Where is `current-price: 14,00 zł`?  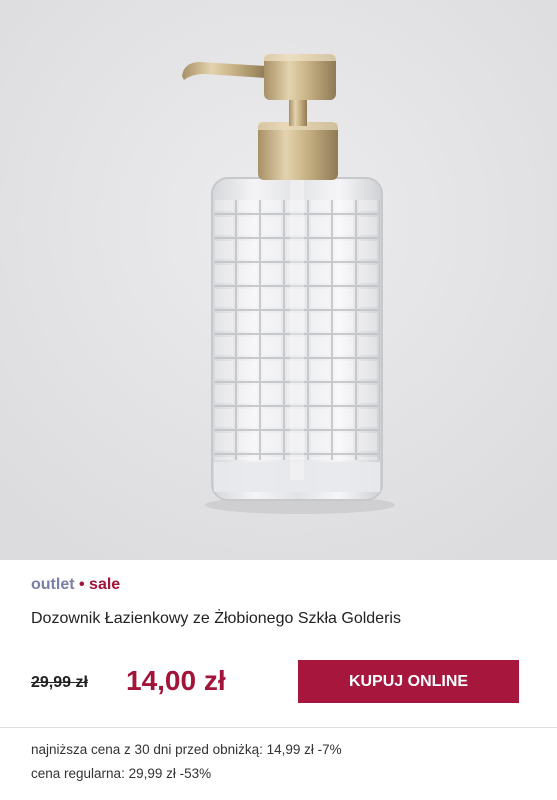
current-price: 14,00 zł is located at coordinates (176, 680).